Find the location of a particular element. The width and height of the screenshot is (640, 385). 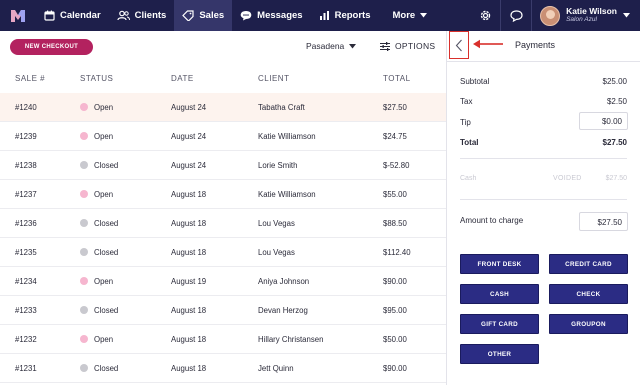

column-header-client: CLIENT is located at coordinates (273, 78).